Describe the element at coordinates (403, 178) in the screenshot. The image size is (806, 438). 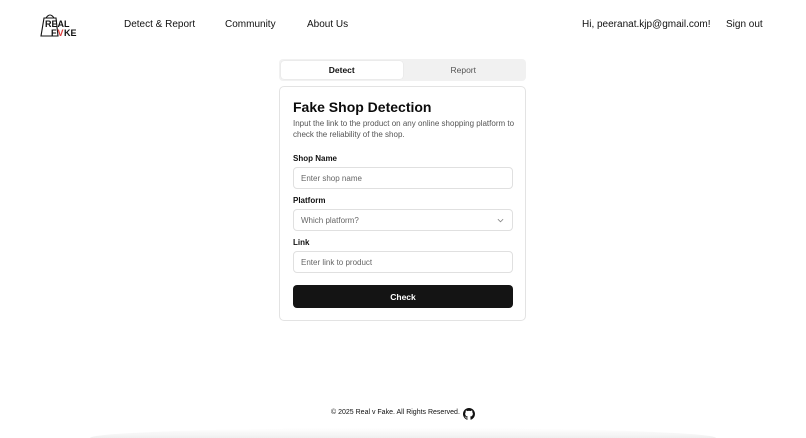
I see `shop-name-input` at that location.